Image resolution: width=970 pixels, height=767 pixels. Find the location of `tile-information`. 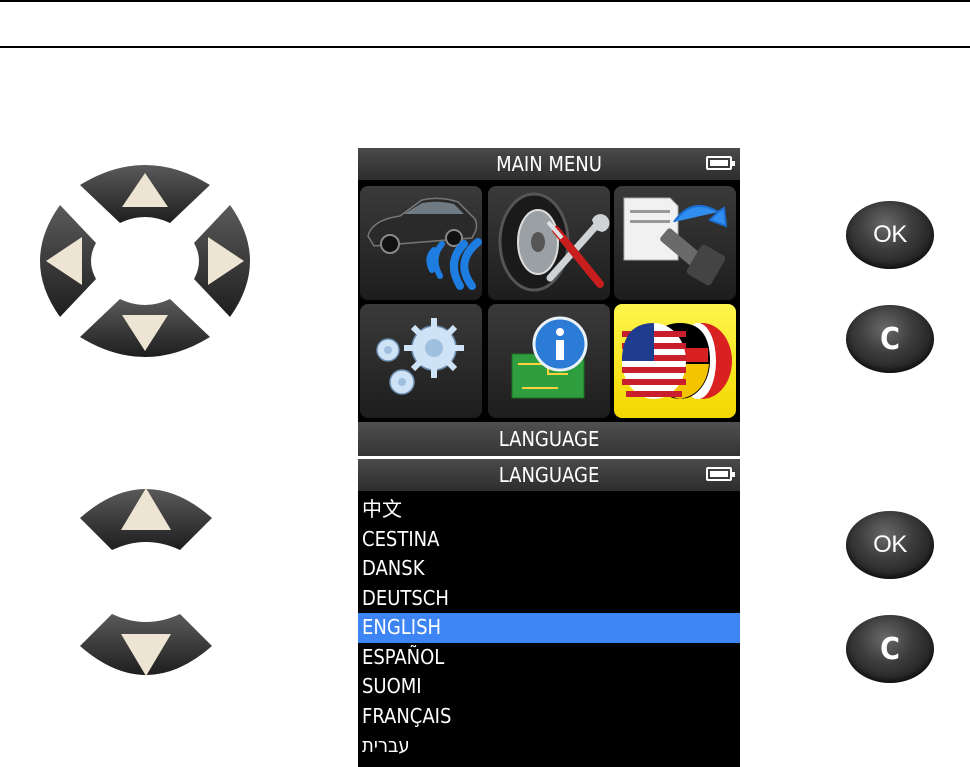

tile-information is located at coordinates (549, 361).